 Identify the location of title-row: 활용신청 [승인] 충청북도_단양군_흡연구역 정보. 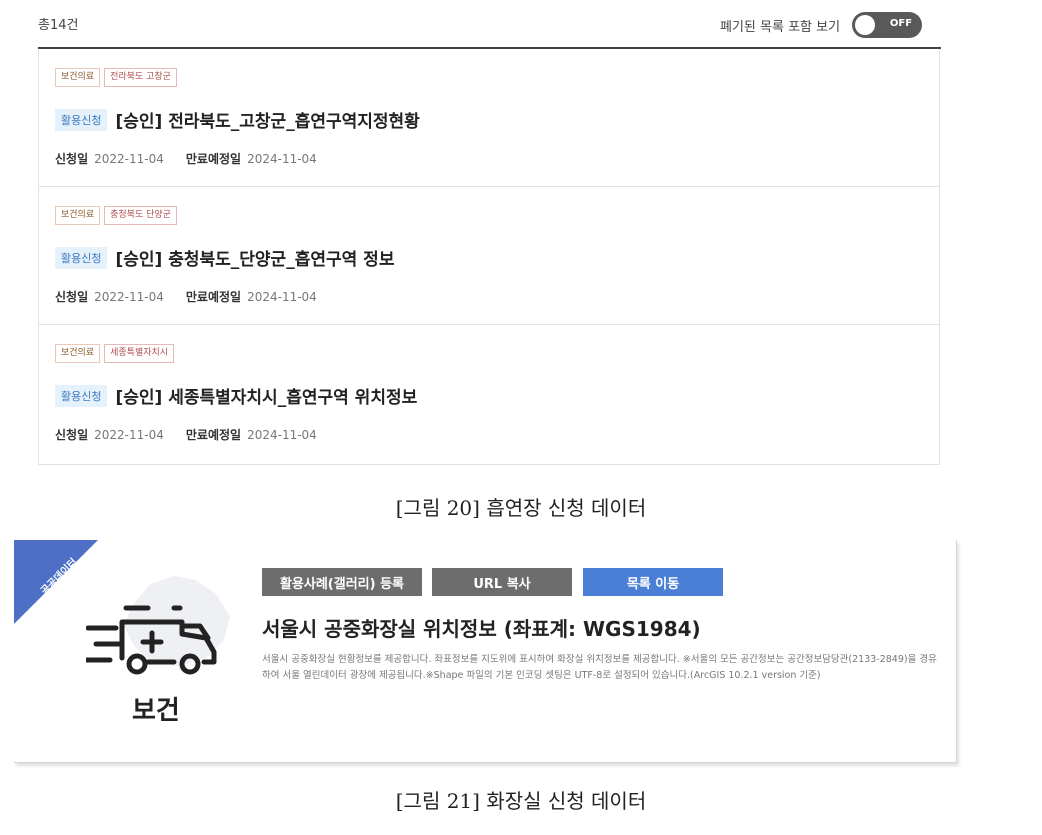
(224, 257).